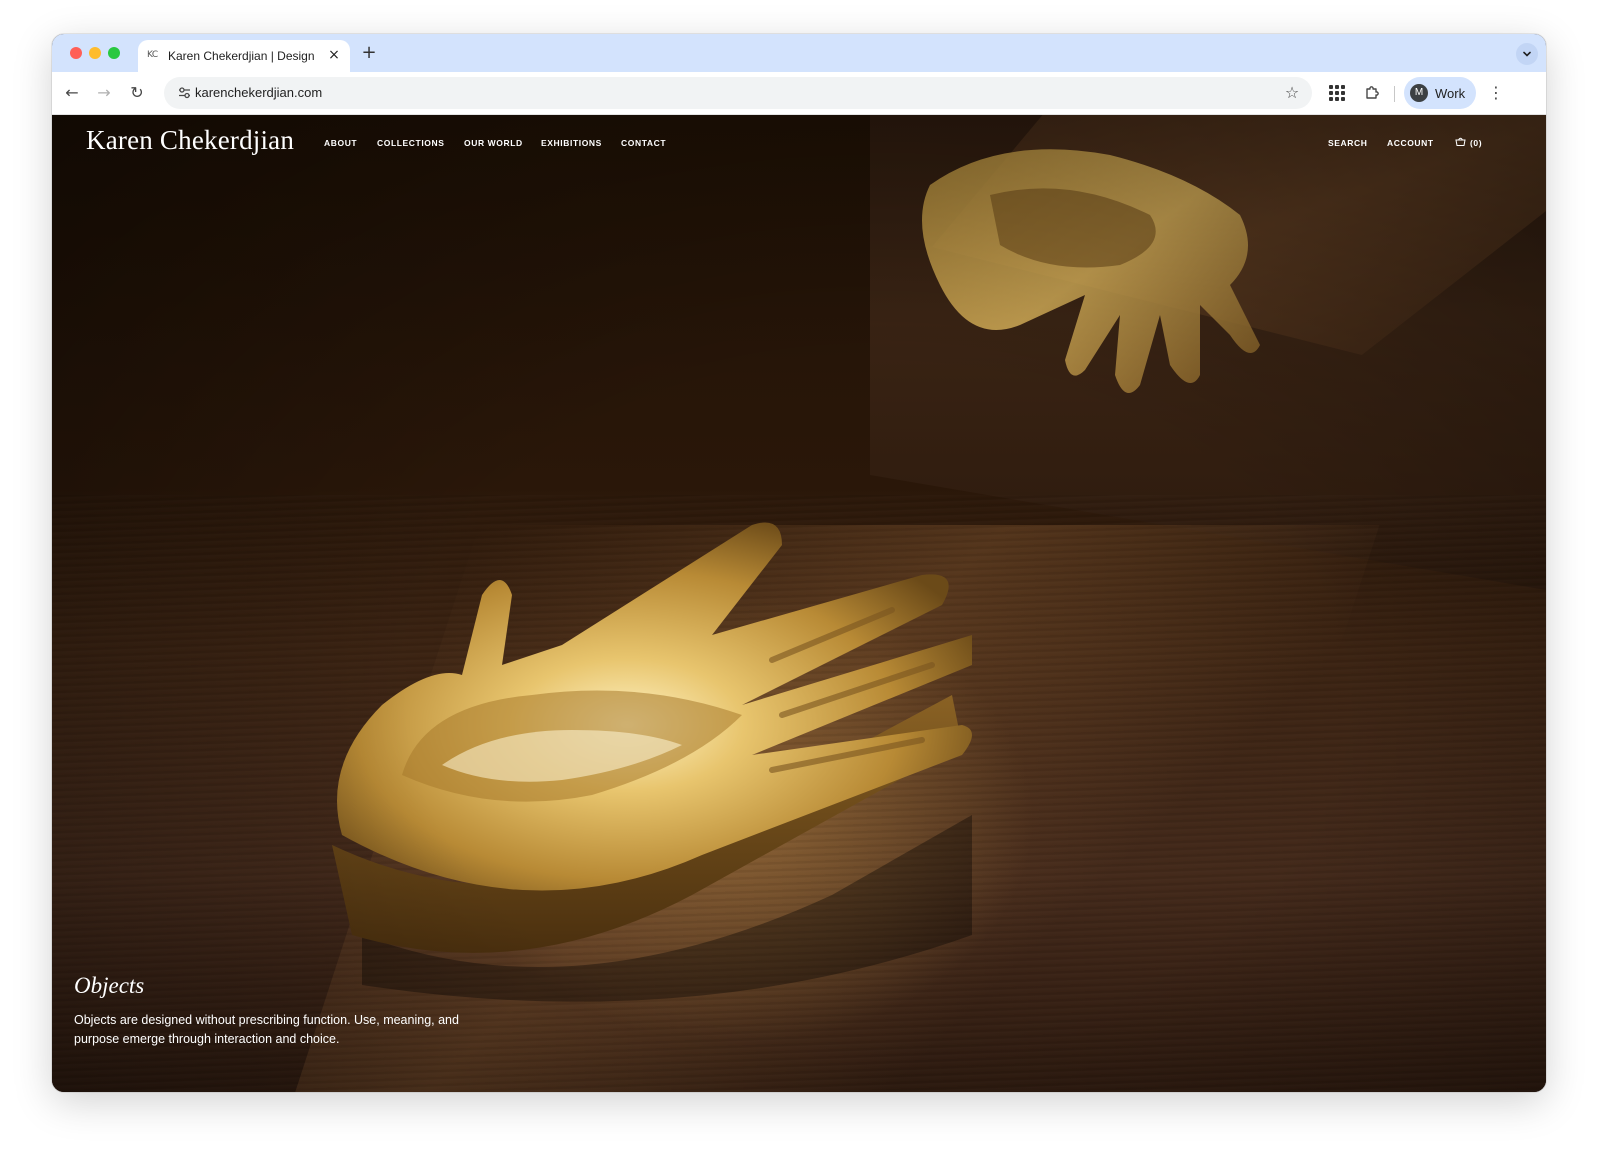 The width and height of the screenshot is (1597, 1159). What do you see at coordinates (1292, 93) in the screenshot?
I see `bookmark-star-icon: ☆` at bounding box center [1292, 93].